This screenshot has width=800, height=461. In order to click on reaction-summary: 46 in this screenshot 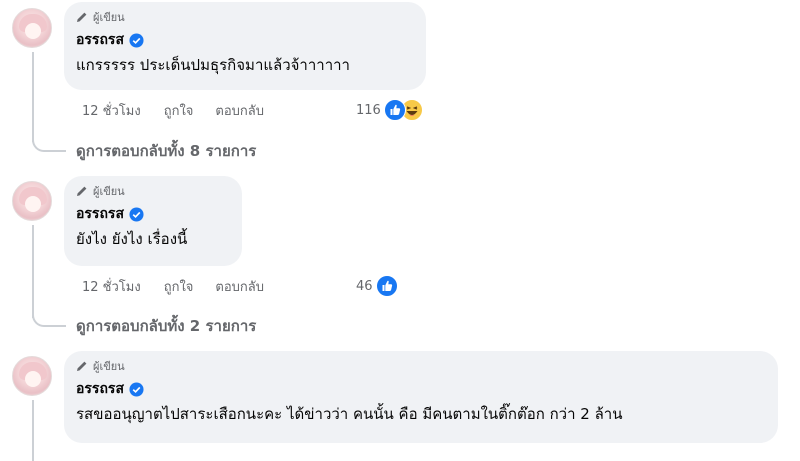, I will do `click(377, 286)`.